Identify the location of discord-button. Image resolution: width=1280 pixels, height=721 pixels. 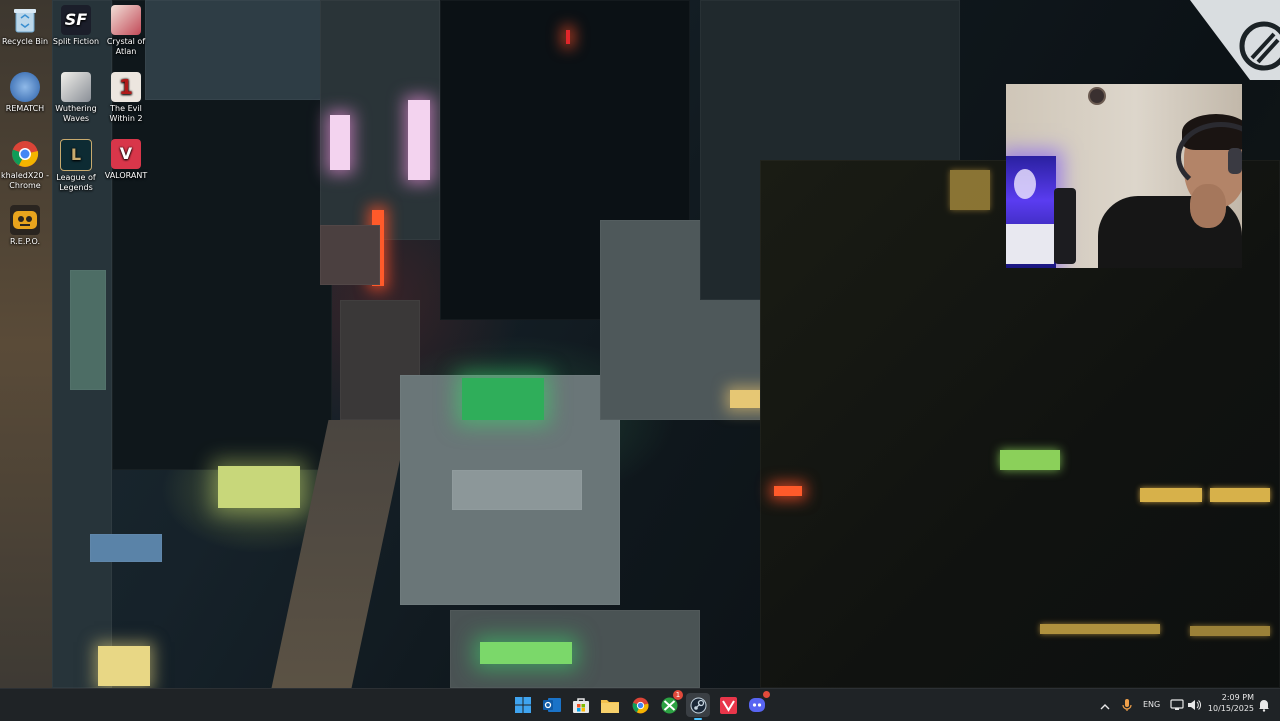
(757, 704).